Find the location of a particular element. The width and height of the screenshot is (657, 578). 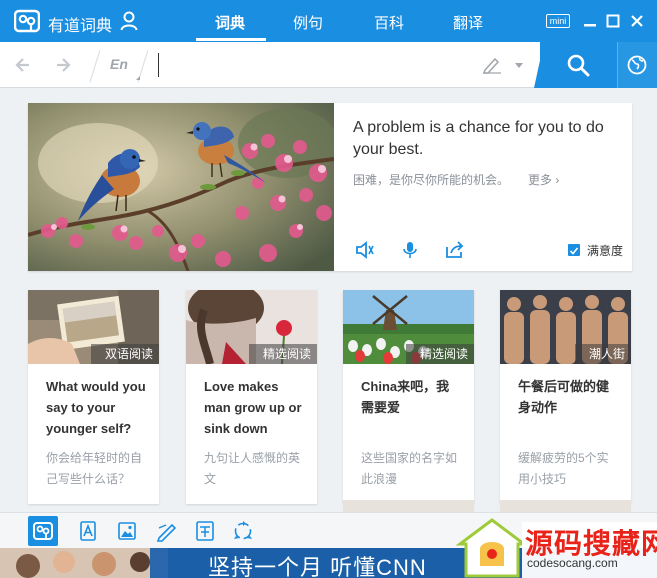

microphone-icon is located at coordinates (410, 250).